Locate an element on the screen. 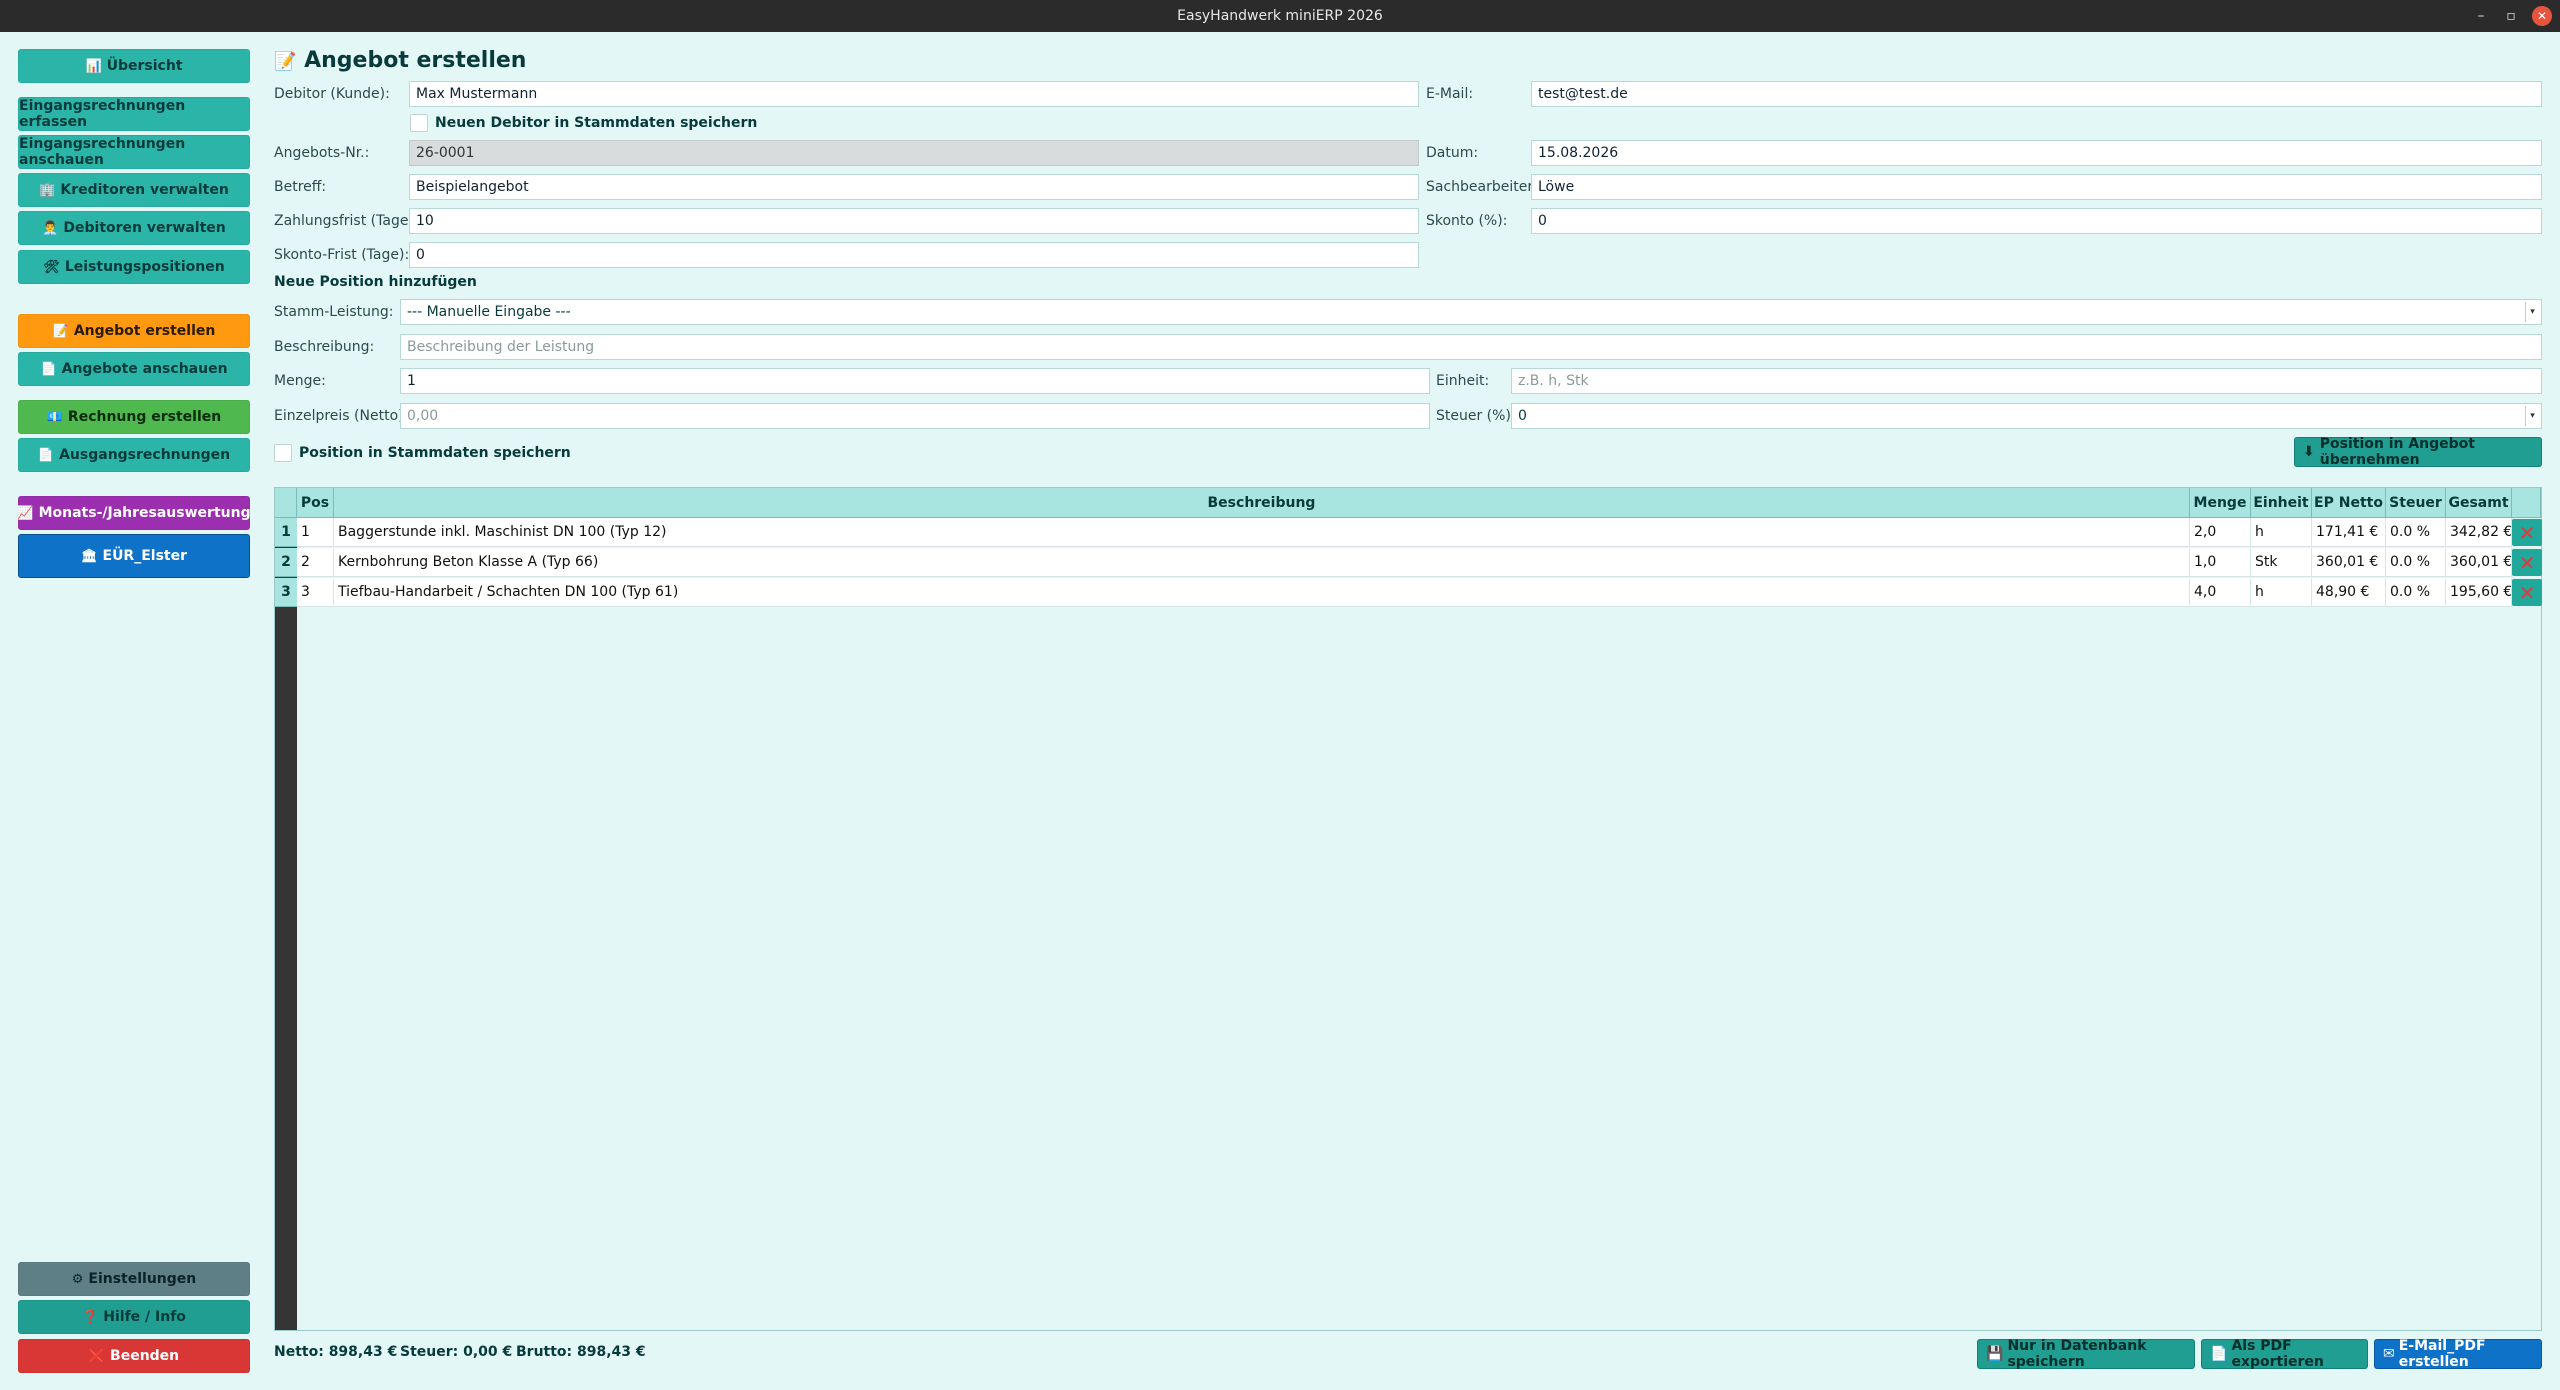  email-label: E-Mail: is located at coordinates (1450, 94).